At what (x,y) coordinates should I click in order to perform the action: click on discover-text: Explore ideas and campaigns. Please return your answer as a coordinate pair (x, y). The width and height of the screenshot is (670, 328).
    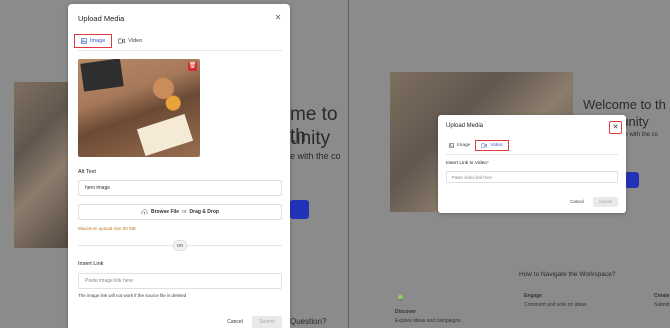
    Looking at the image, I should click on (428, 321).